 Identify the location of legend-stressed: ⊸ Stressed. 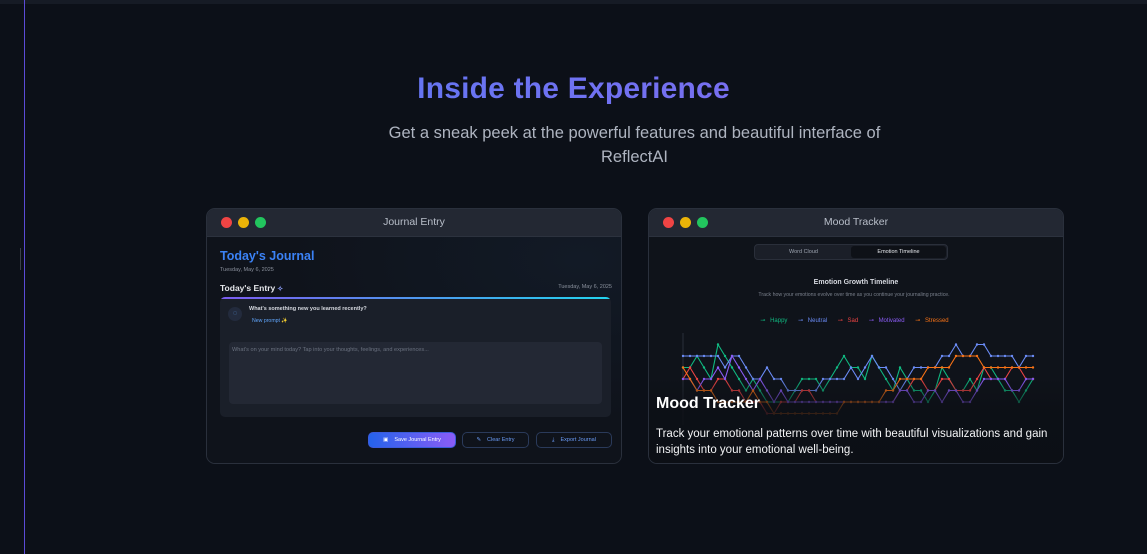
(933, 321).